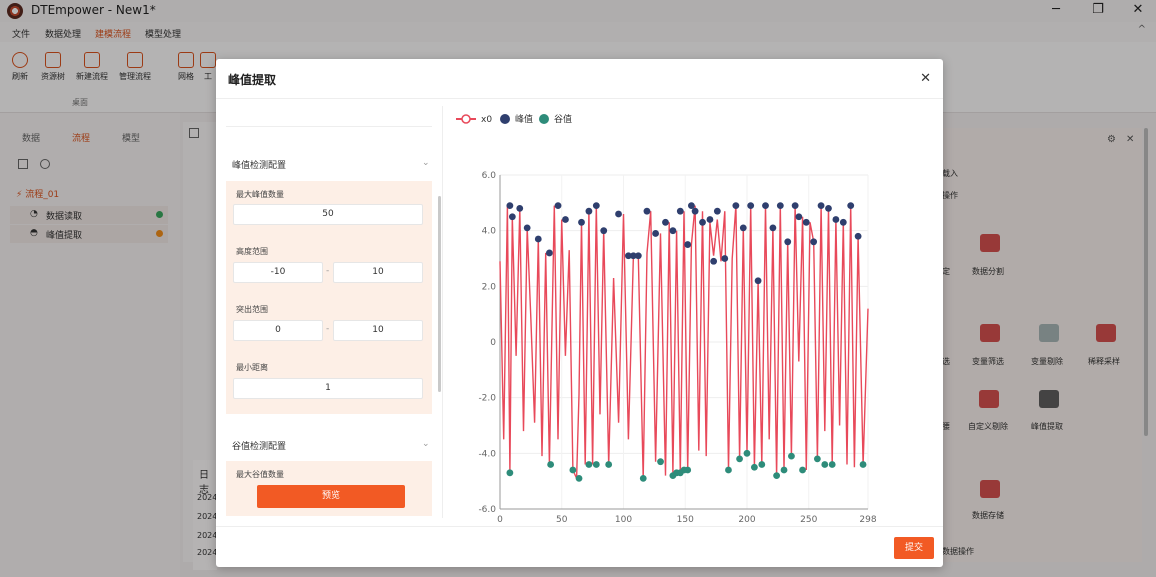  Describe the element at coordinates (487, 454) in the screenshot. I see `y-tick-label: -4.0` at that location.